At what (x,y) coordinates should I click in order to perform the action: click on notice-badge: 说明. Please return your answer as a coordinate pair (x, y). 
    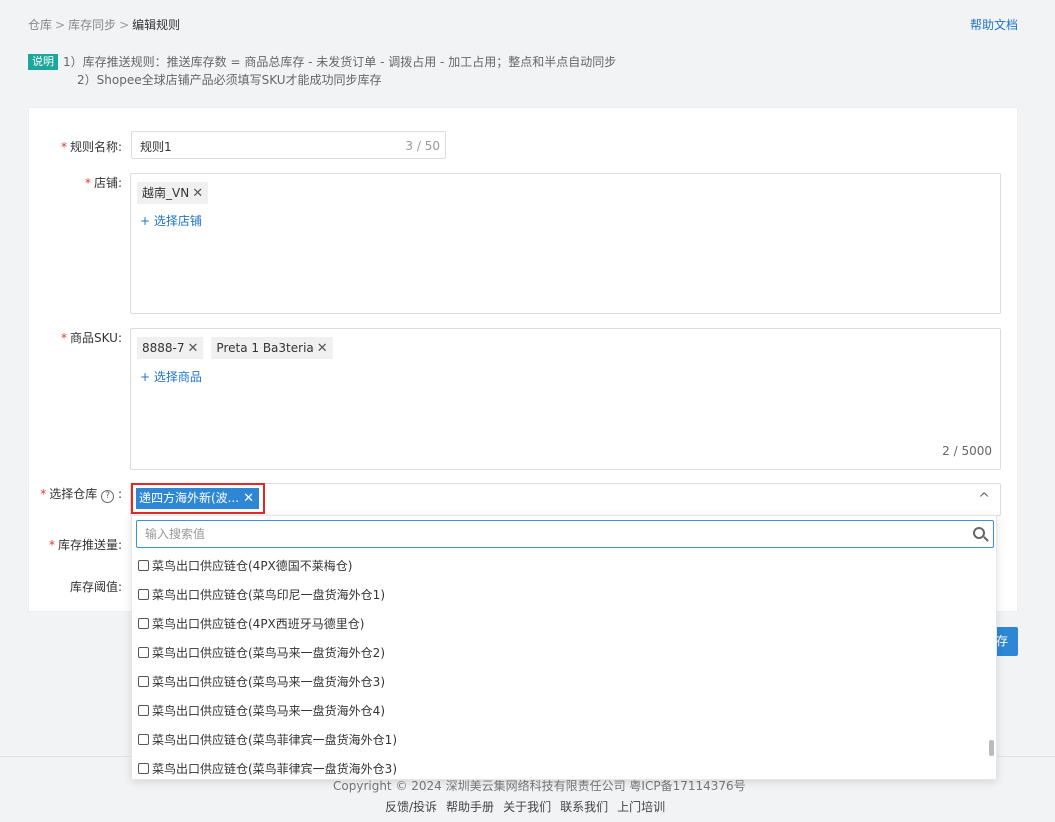
    Looking at the image, I should click on (43, 62).